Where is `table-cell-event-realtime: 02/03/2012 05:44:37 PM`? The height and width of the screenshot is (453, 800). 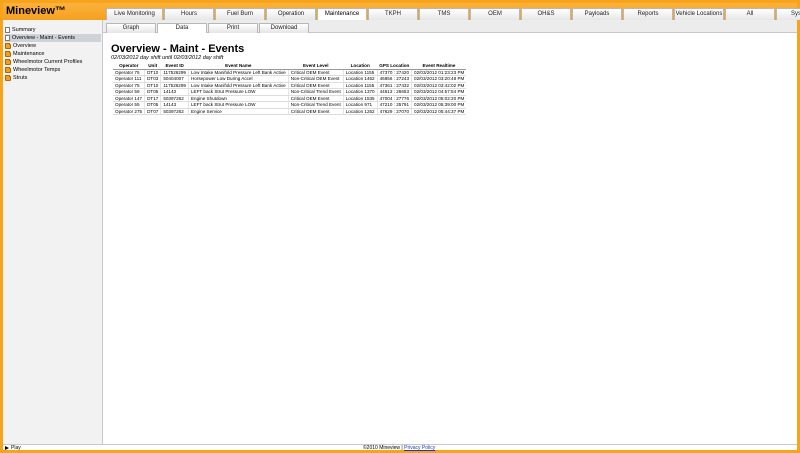
table-cell-event-realtime: 02/03/2012 05:44:37 PM is located at coordinates (439, 111).